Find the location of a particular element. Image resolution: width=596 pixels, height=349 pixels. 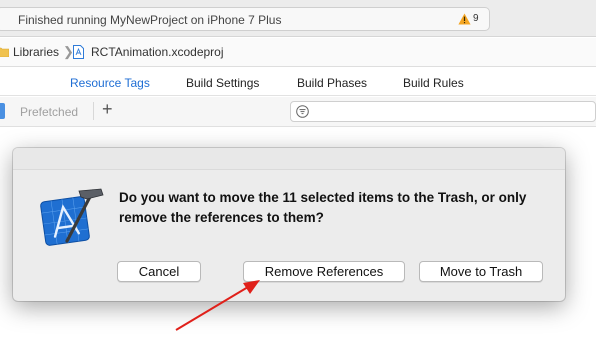

move-to-trash-button: Move to Trash is located at coordinates (481, 271).